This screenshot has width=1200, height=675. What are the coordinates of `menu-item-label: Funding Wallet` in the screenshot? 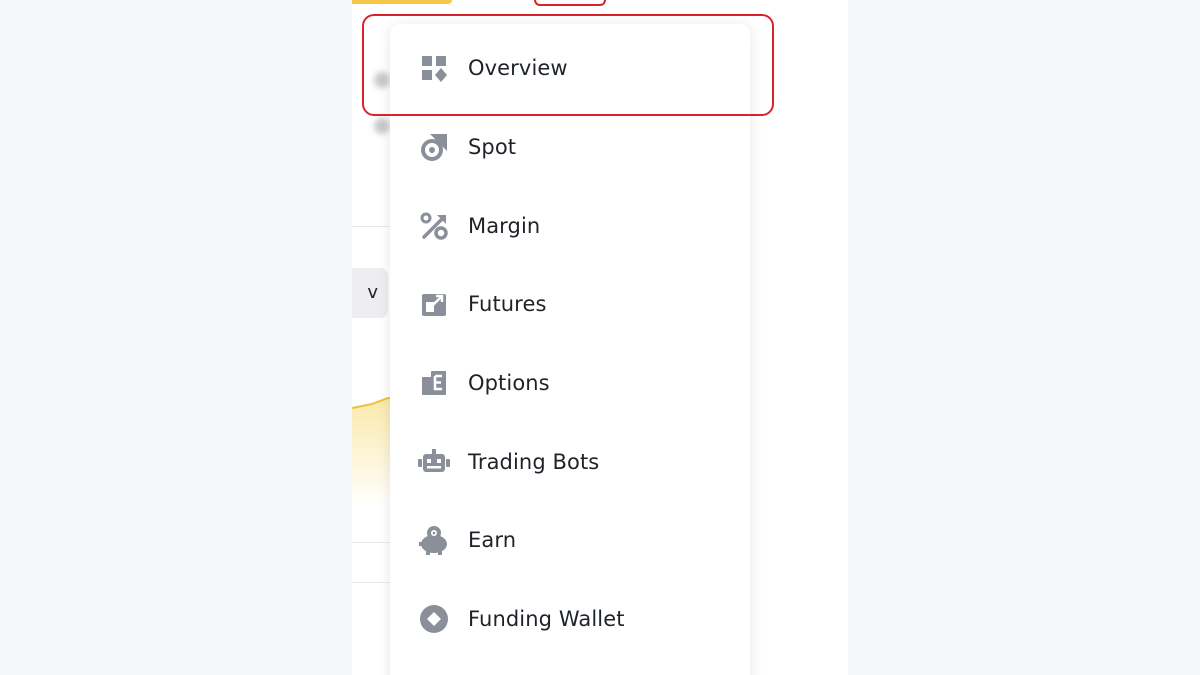 It's located at (546, 619).